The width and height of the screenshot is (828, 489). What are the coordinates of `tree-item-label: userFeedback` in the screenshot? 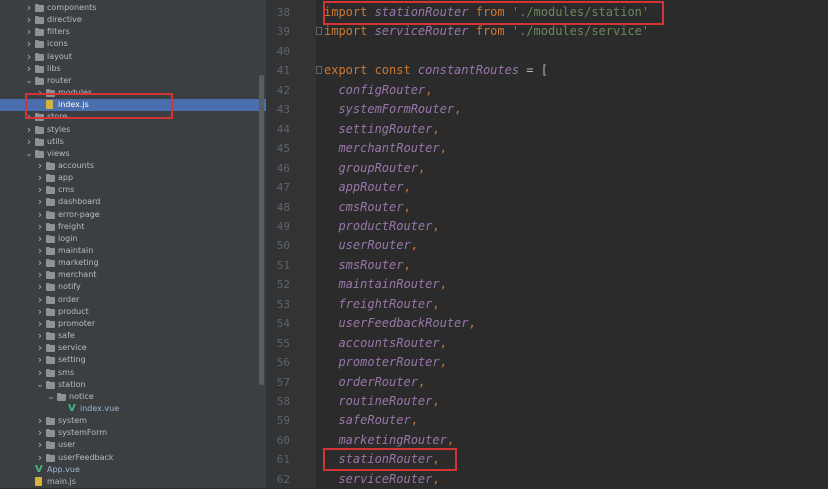 It's located at (86, 457).